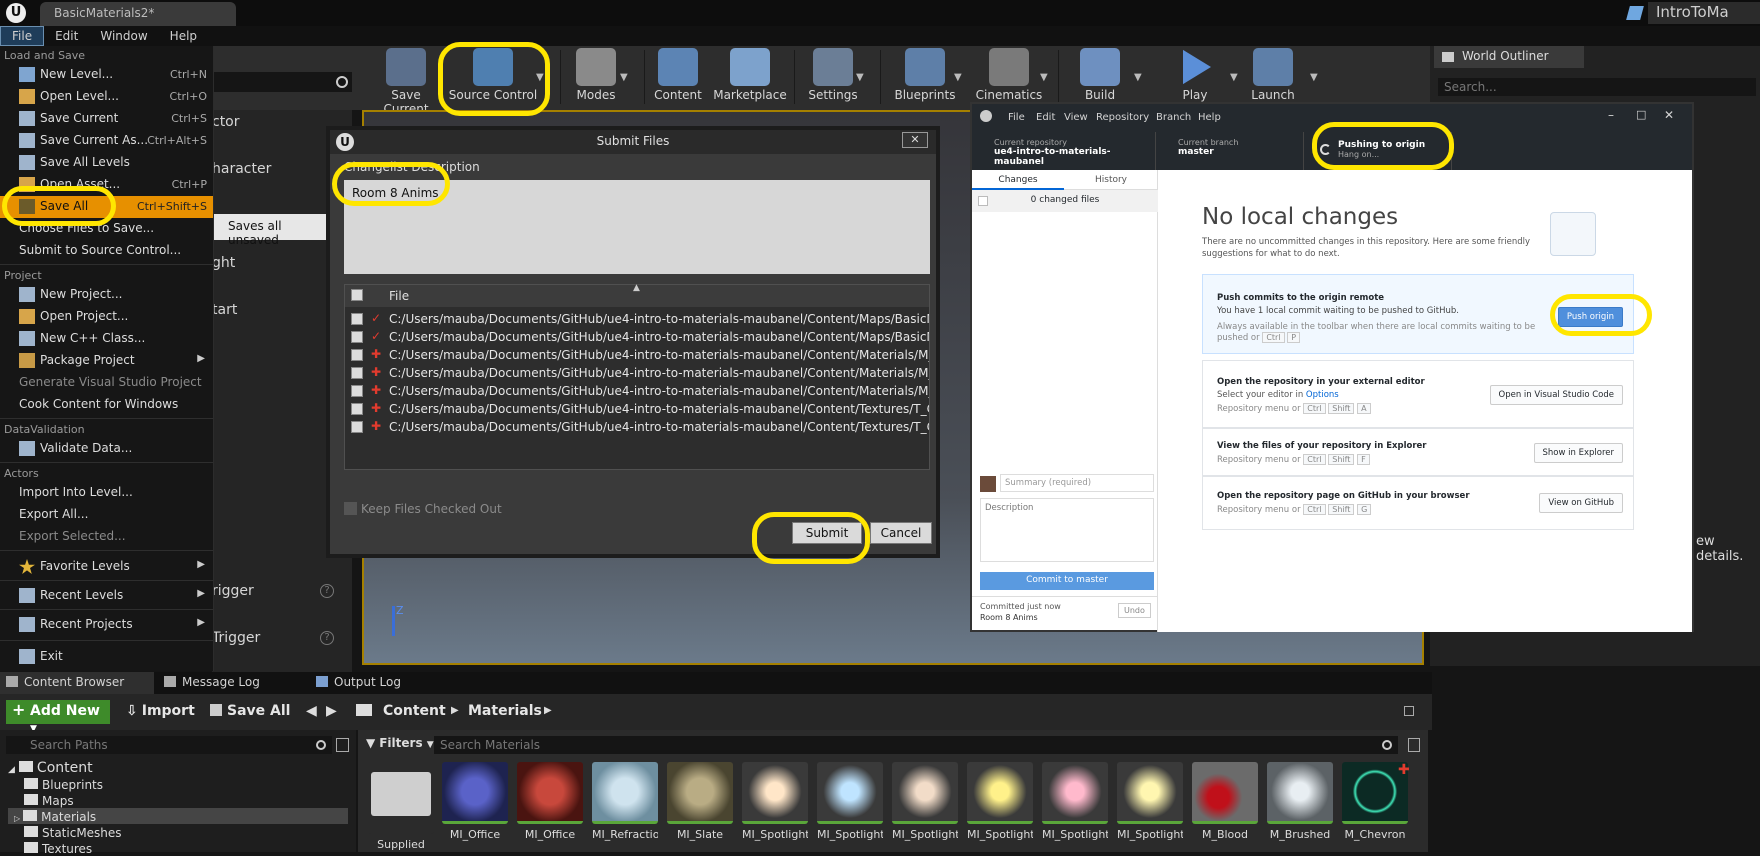 Image resolution: width=1760 pixels, height=856 pixels. I want to click on current-branch-selector: Current branch master, so click(1230, 151).